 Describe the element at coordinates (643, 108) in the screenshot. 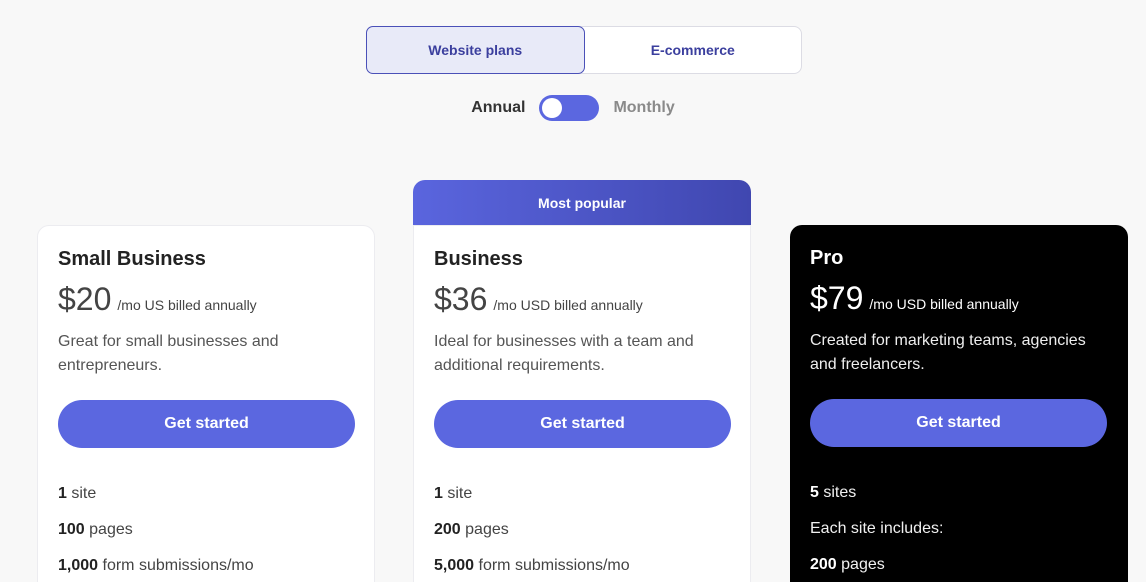

I see `monthly-label: Monthly` at that location.